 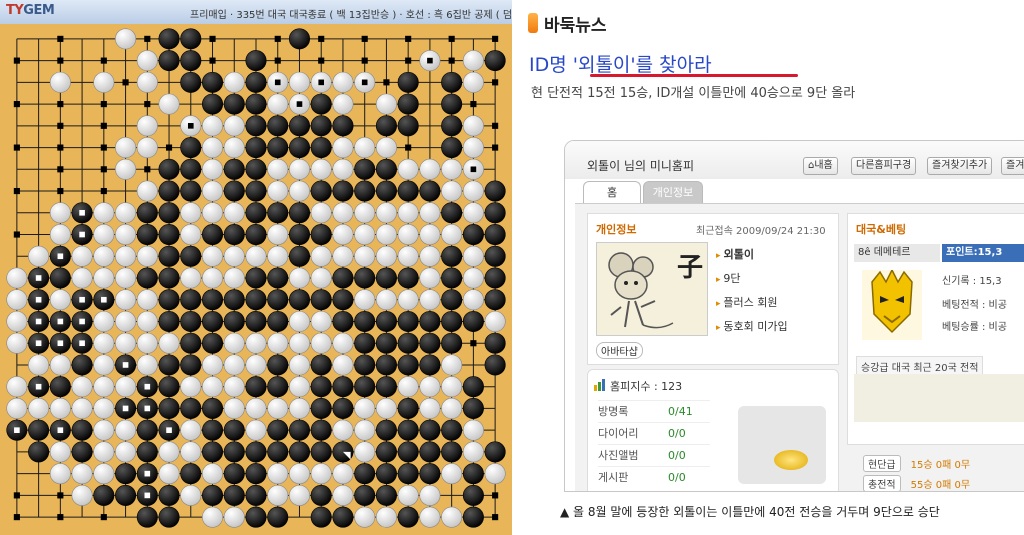 What do you see at coordinates (960, 166) in the screenshot?
I see `add-favorite-button: 즐겨찾기추가` at bounding box center [960, 166].